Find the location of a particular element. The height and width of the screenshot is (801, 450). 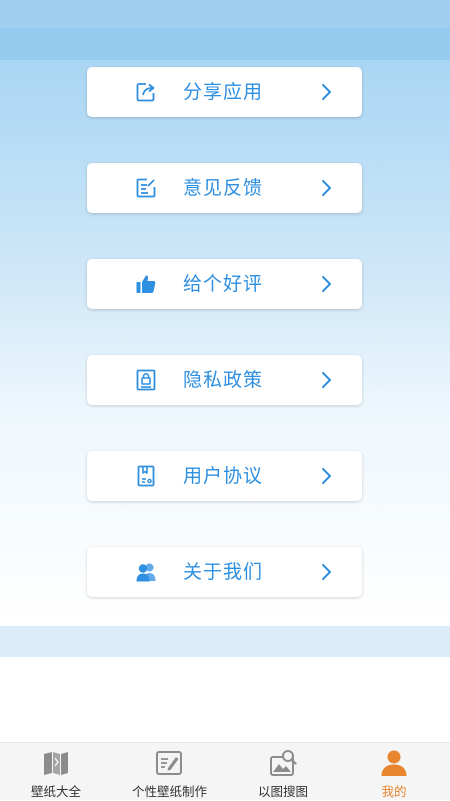

menu-item-user-agreement: 用户协议 is located at coordinates (224, 476).